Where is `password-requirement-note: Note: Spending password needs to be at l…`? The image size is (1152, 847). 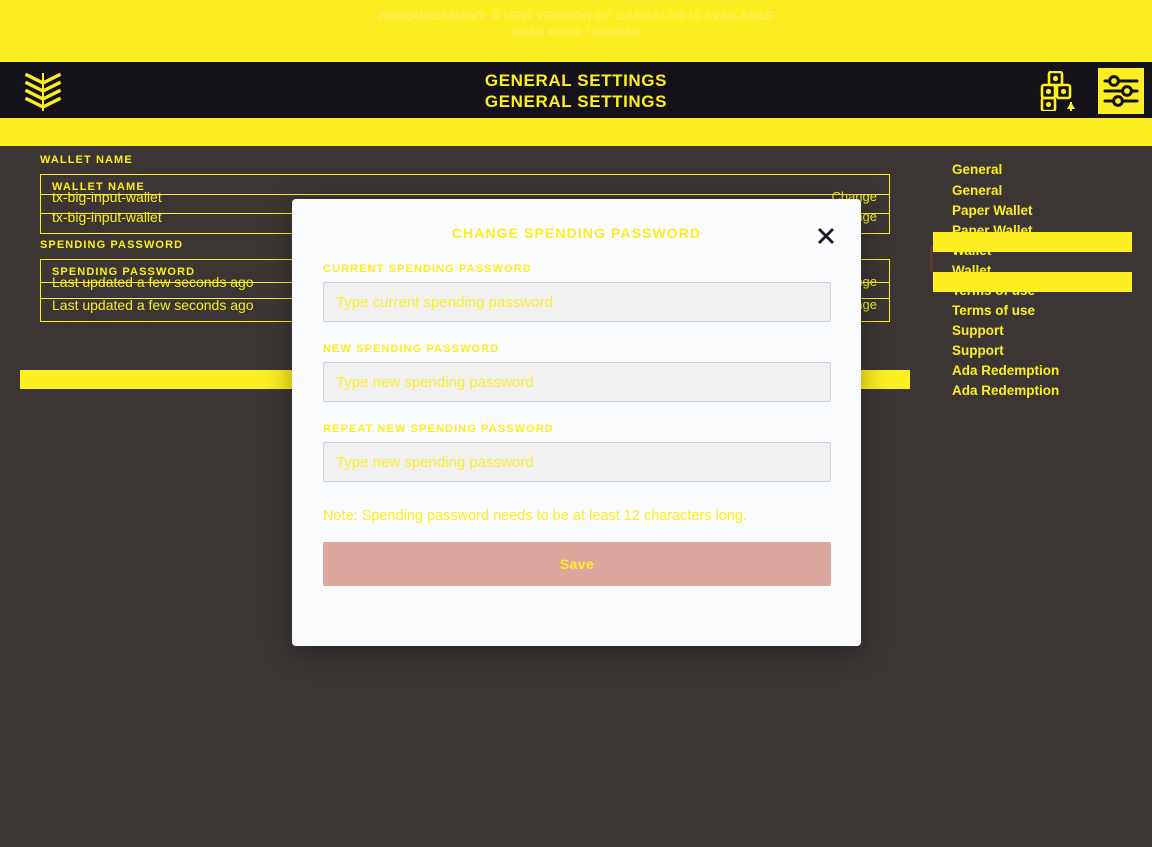
password-requirement-note: Note: Spending password needs to be at l… is located at coordinates (535, 516).